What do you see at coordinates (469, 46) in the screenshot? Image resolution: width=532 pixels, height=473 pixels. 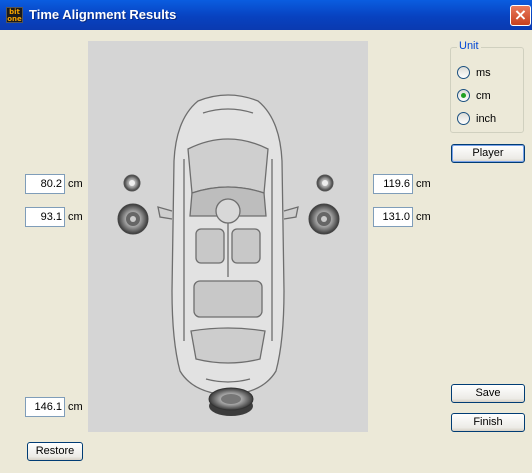 I see `unit-groupbox-label: Unit` at bounding box center [469, 46].